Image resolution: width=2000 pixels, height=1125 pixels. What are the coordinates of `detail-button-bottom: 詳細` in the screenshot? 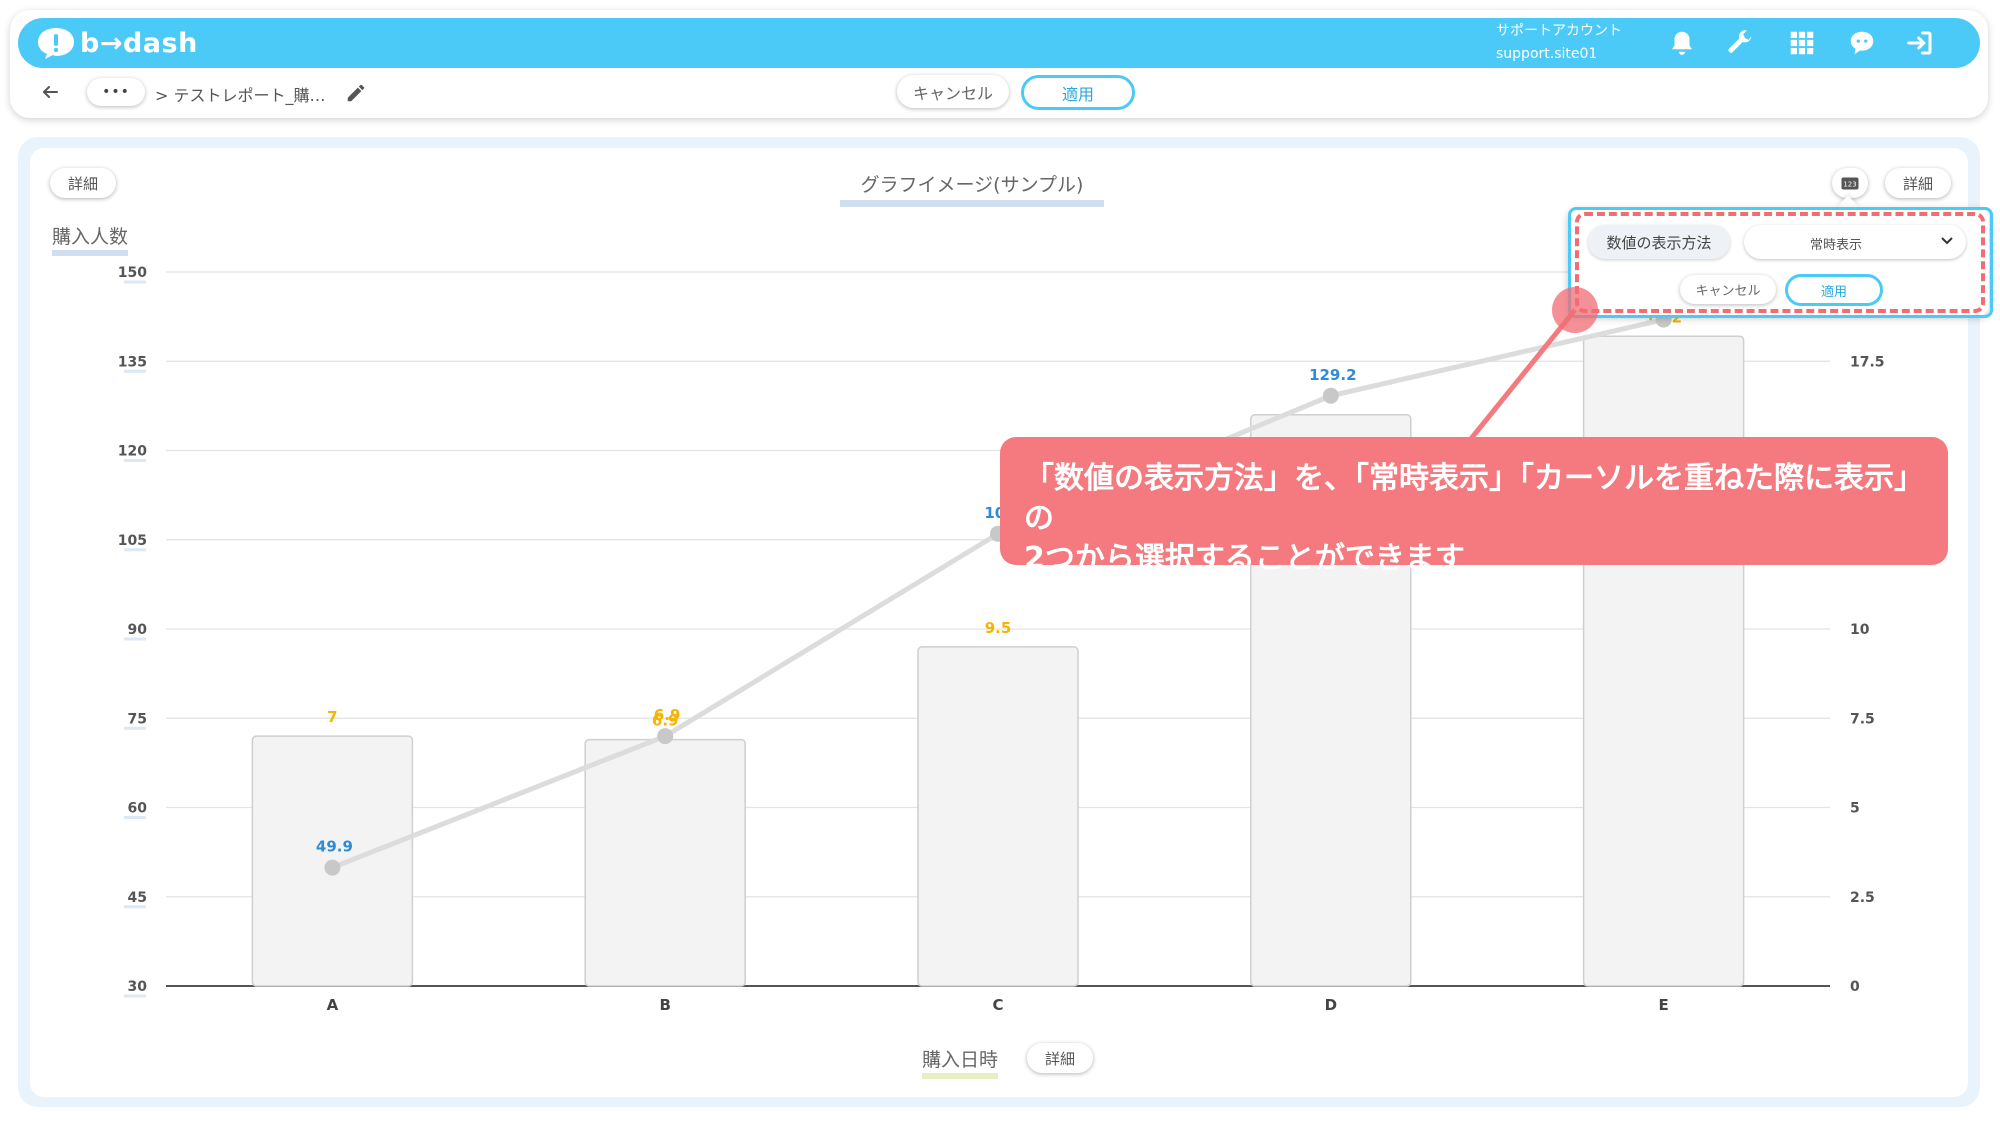 It's located at (1060, 1058).